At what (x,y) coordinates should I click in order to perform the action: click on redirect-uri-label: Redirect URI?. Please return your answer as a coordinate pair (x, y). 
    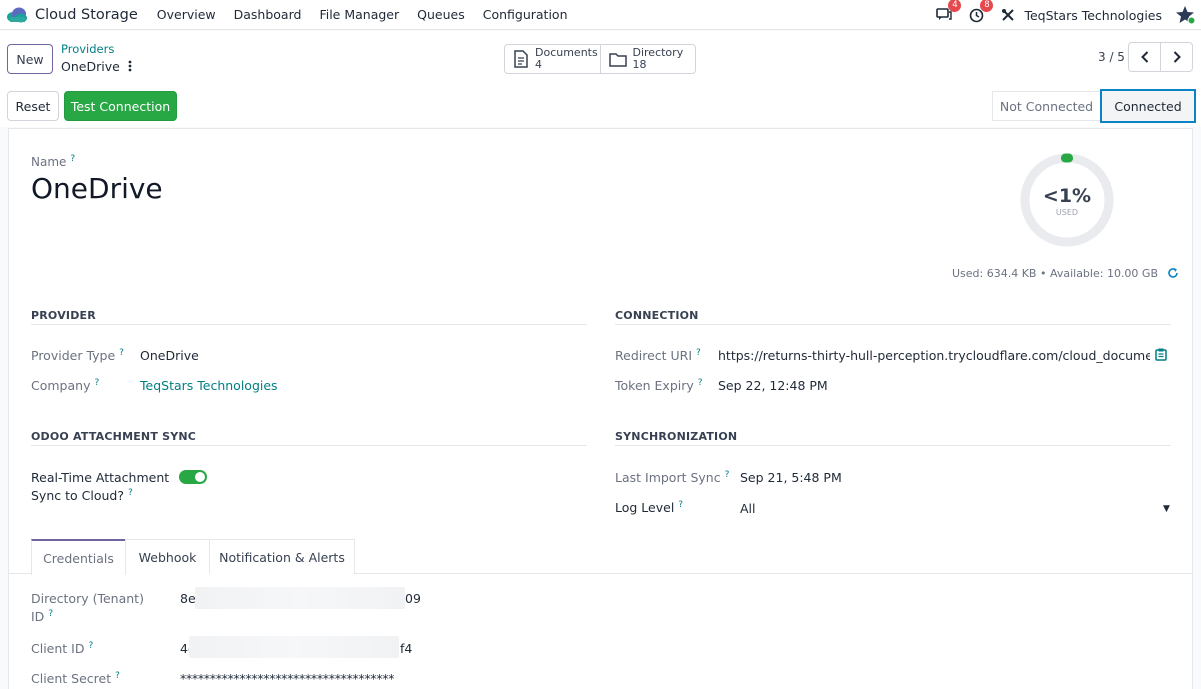
    Looking at the image, I should click on (658, 356).